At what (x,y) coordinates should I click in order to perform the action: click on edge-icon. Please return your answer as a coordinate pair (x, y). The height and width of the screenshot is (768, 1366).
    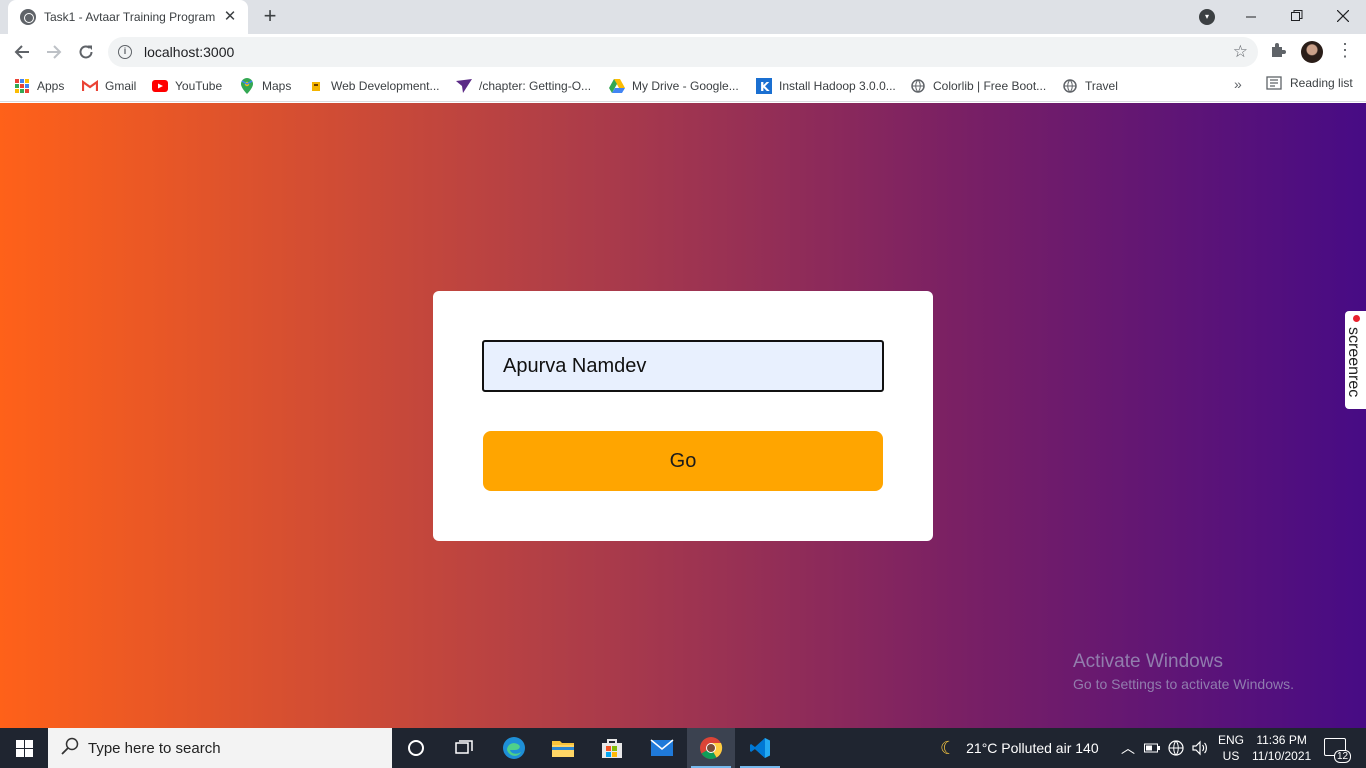
    Looking at the image, I should click on (514, 748).